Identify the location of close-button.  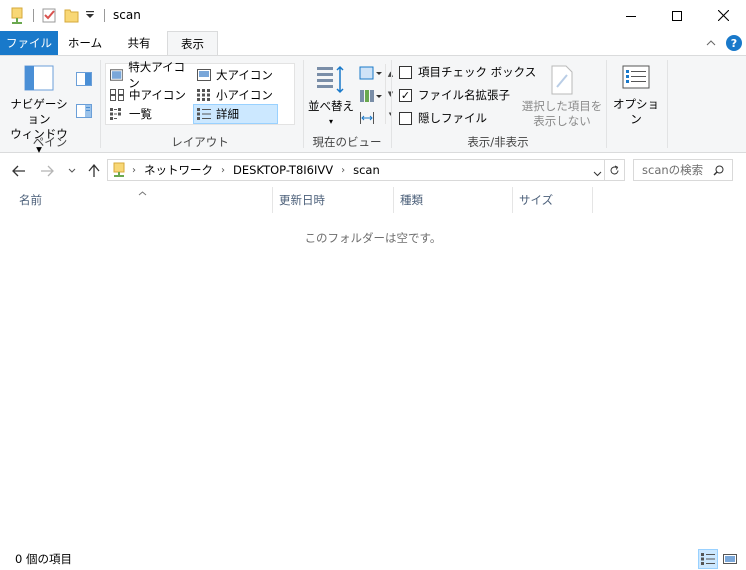
(723, 15).